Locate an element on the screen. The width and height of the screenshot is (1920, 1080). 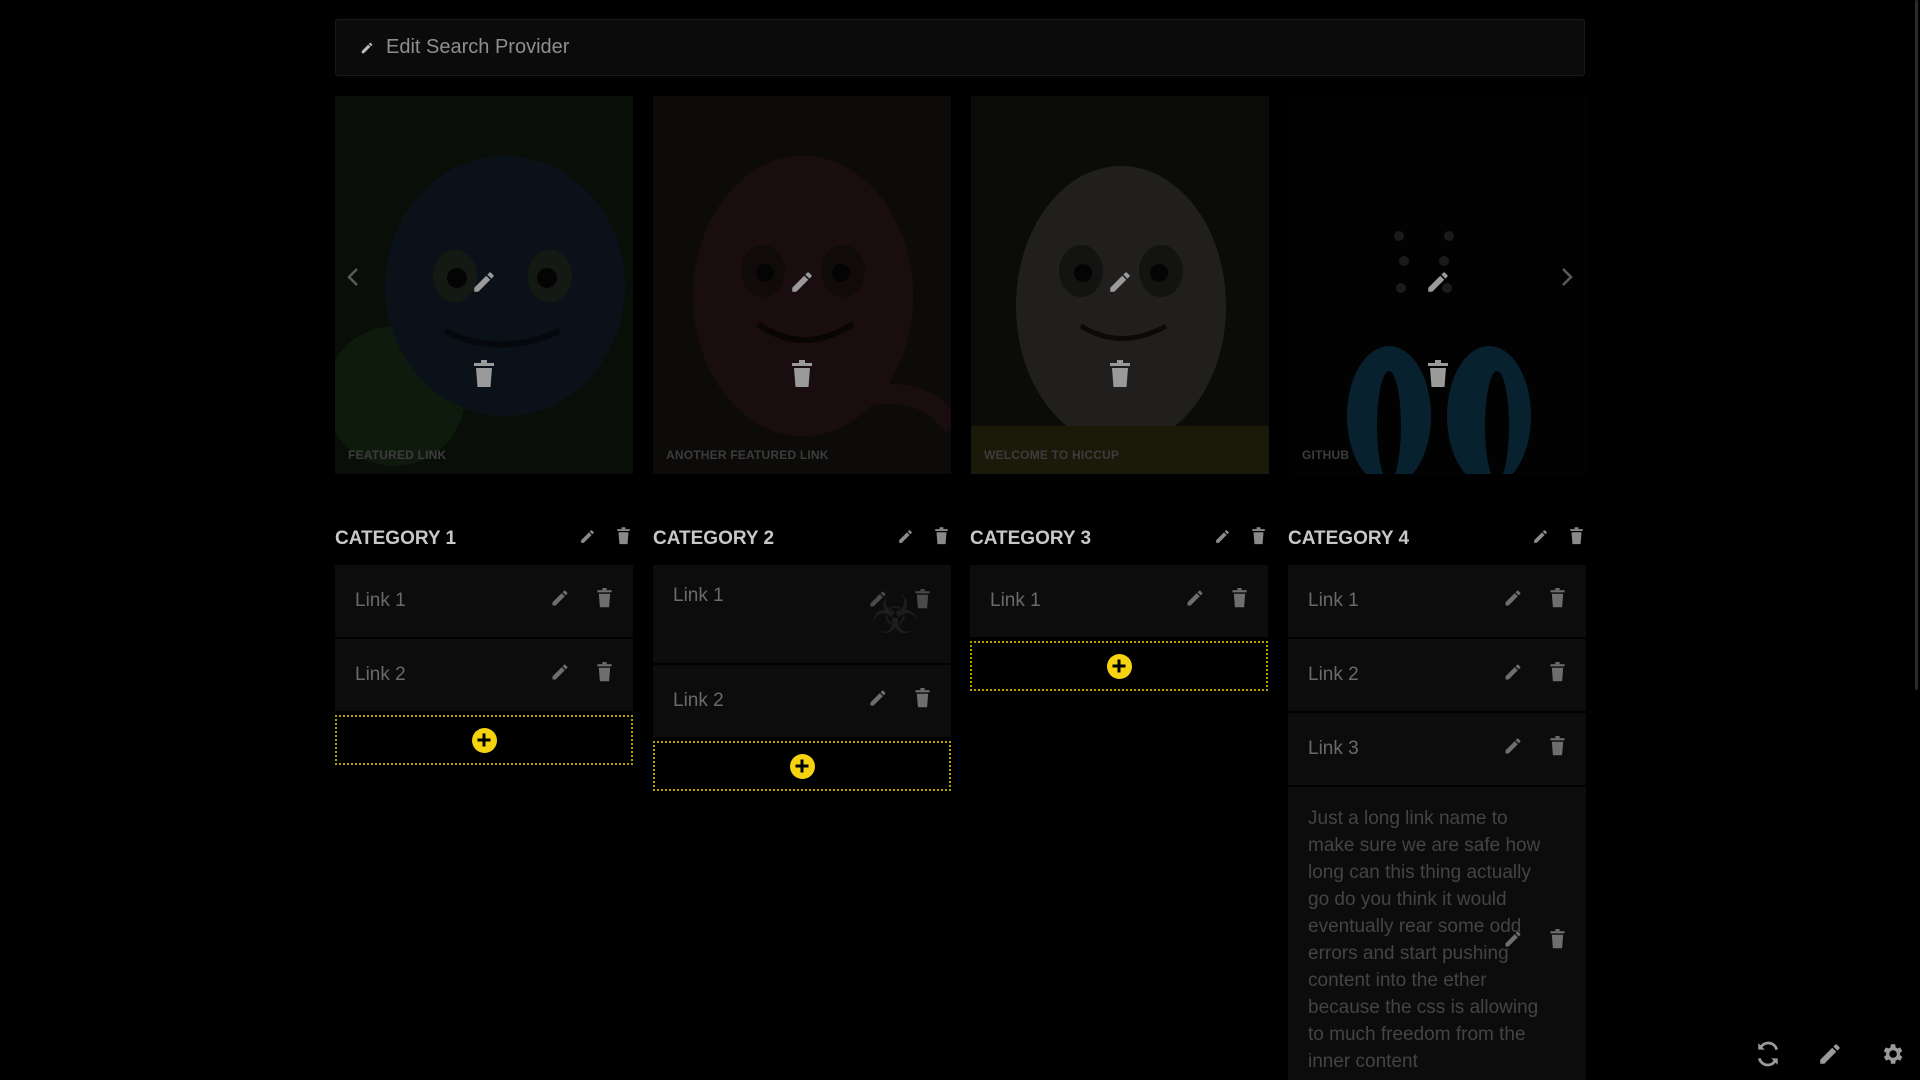
category-header: CATEGORY 4 is located at coordinates (1437, 539).